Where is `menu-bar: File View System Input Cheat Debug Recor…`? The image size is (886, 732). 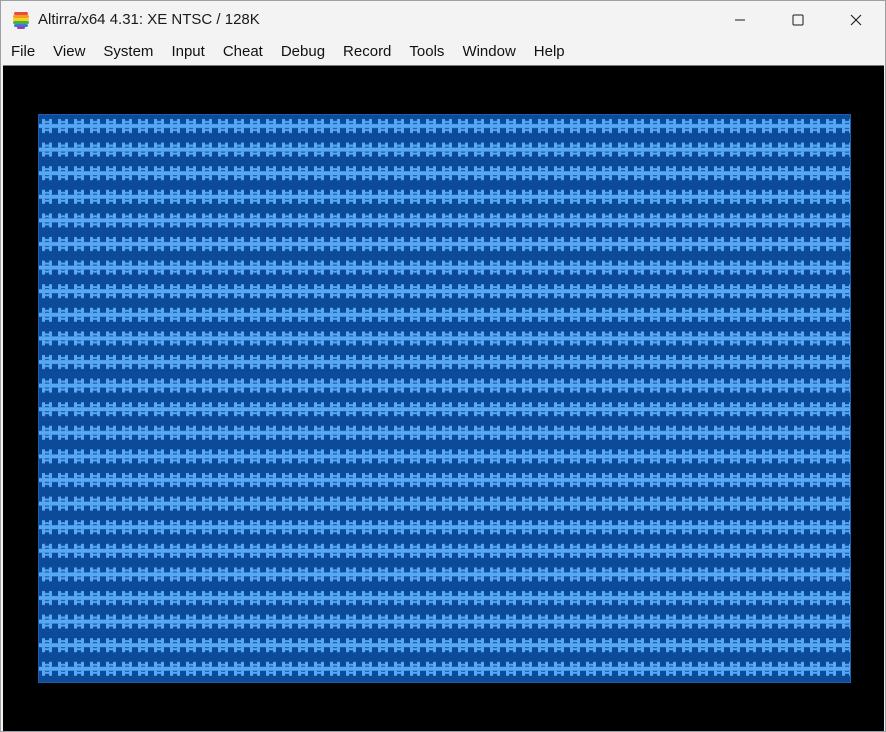
menu-bar: File View System Input Cheat Debug Recor… is located at coordinates (443, 51).